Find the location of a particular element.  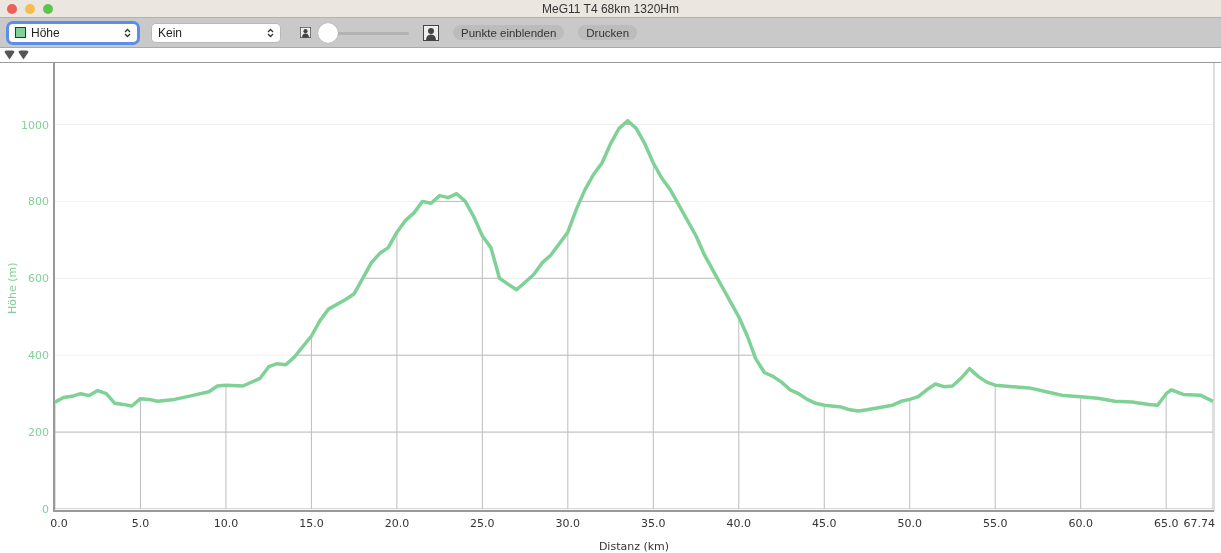

axis-tick-label: 55.0 is located at coordinates (995, 523).